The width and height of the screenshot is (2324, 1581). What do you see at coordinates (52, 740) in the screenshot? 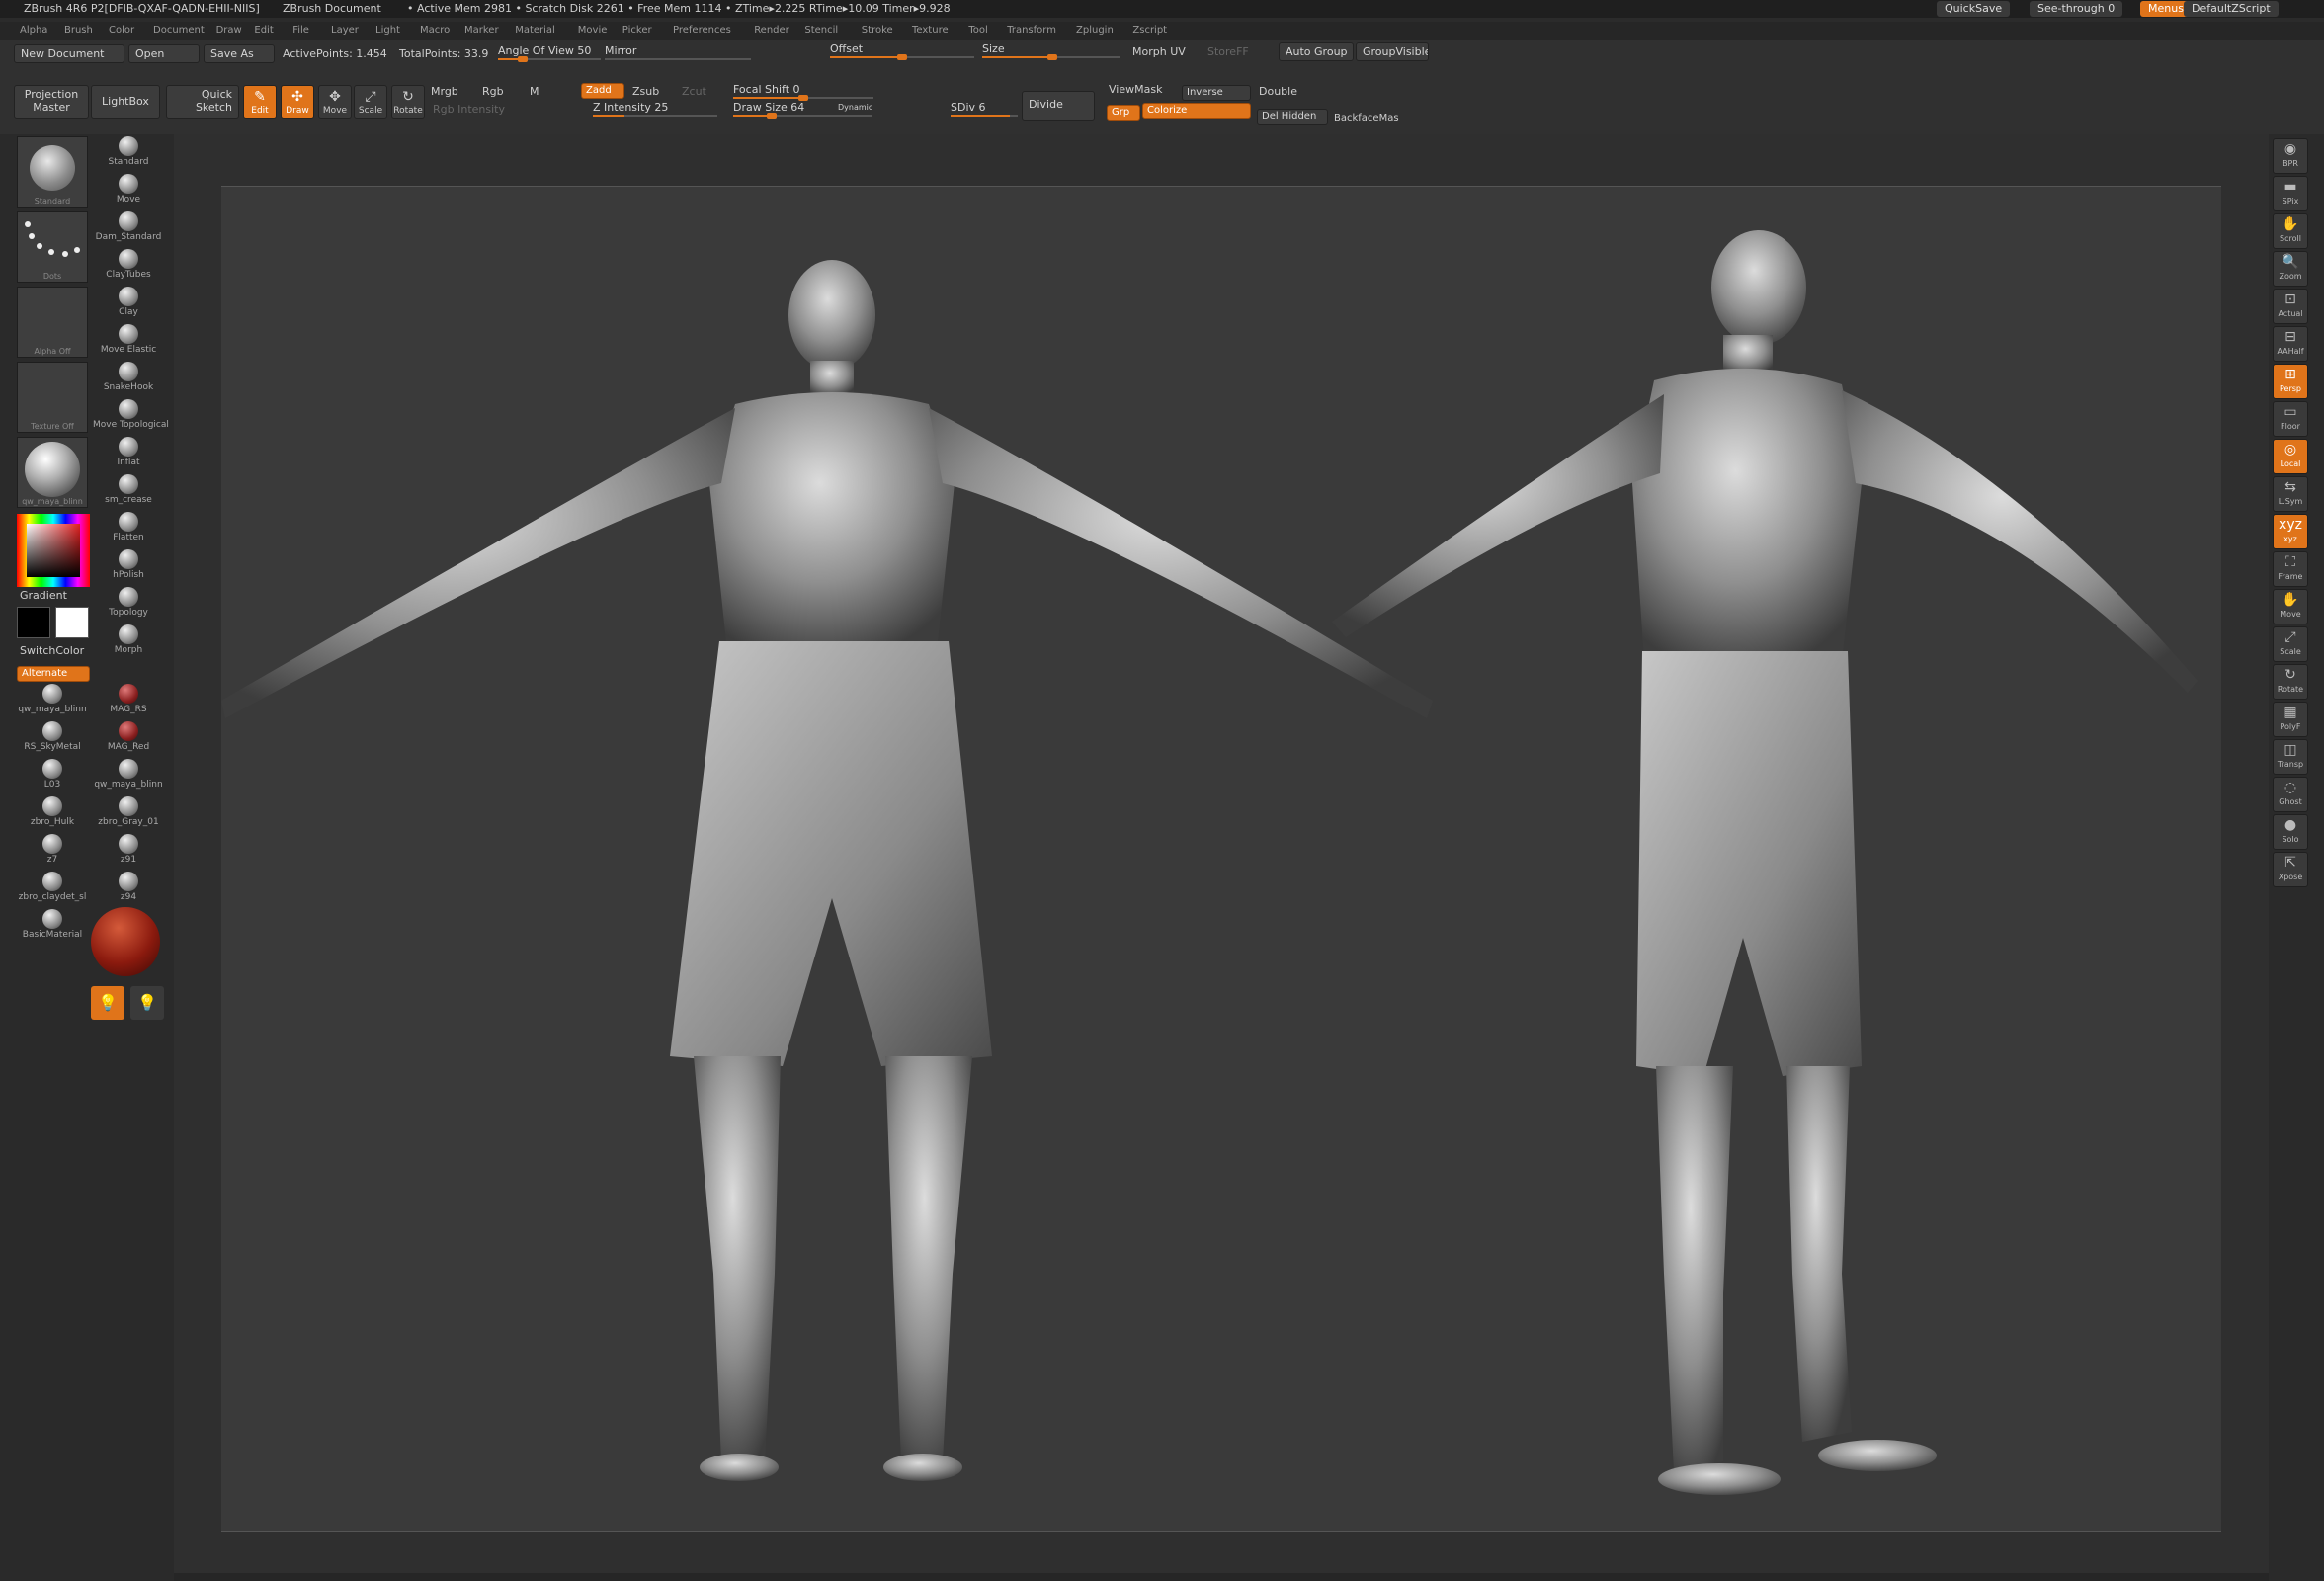
I see `material-item: RS_SkyMetal` at bounding box center [52, 740].